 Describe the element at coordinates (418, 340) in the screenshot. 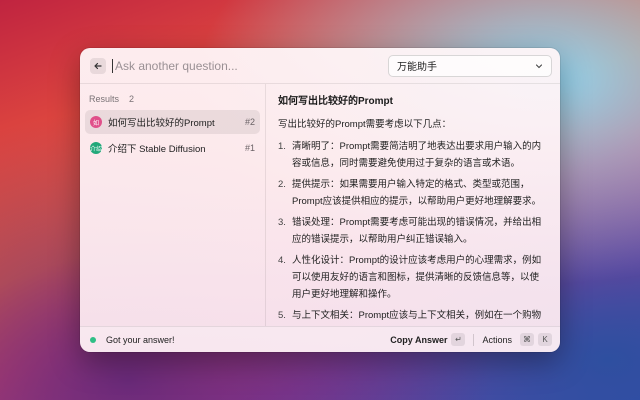

I see `copy-answer-button: Copy Answer` at that location.